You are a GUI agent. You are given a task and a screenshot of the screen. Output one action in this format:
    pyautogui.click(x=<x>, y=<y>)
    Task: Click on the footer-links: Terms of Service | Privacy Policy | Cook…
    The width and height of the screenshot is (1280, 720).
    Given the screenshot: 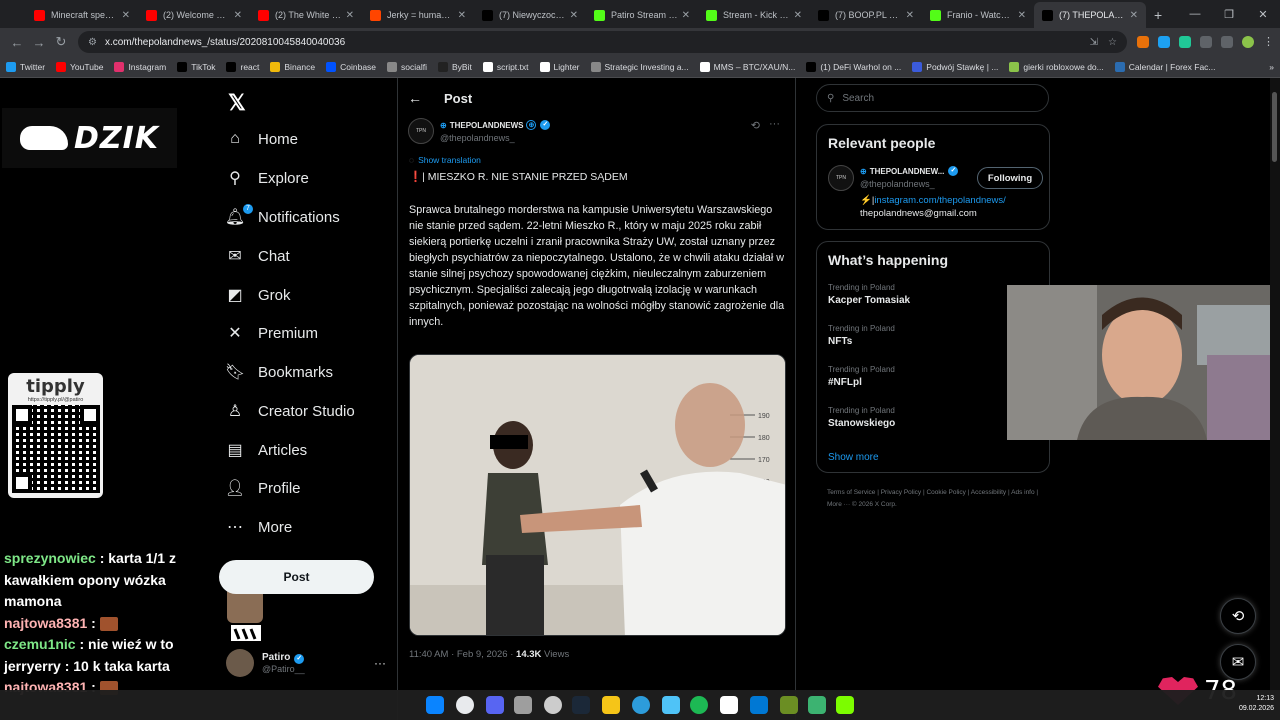 What is the action you would take?
    pyautogui.click(x=937, y=499)
    